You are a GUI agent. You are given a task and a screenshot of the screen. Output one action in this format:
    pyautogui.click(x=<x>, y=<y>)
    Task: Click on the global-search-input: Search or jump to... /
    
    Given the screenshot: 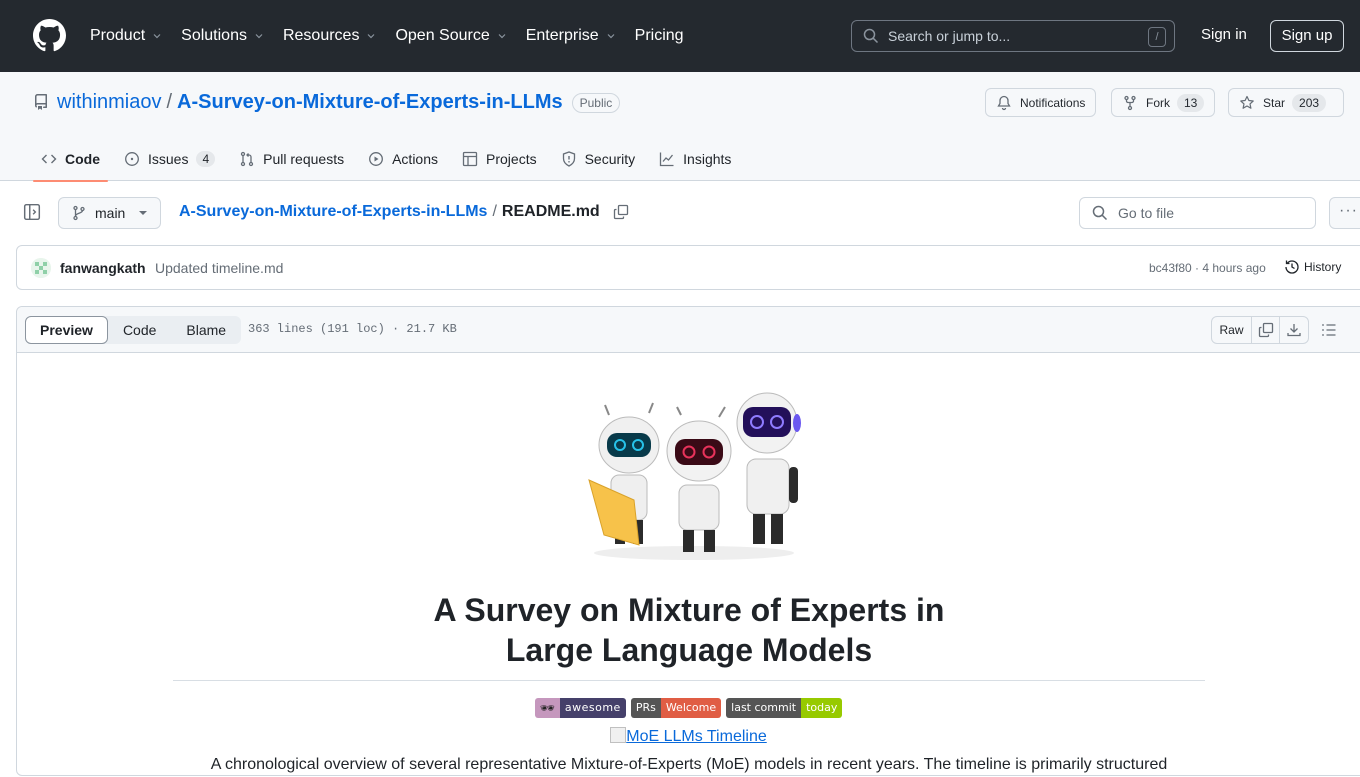 What is the action you would take?
    pyautogui.click(x=1013, y=36)
    